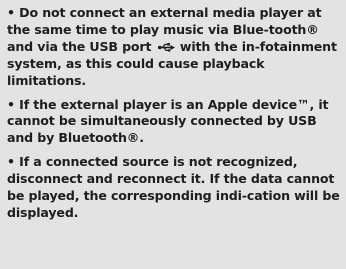 This screenshot has width=346, height=269. Describe the element at coordinates (166, 47) in the screenshot. I see `usb-icon` at that location.